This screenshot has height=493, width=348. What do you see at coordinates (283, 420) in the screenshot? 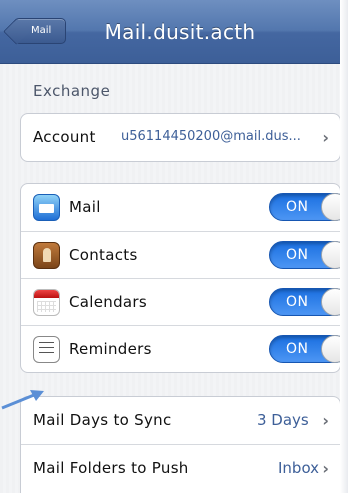
I see `mail-days-to-sync-value: 3 Days` at bounding box center [283, 420].